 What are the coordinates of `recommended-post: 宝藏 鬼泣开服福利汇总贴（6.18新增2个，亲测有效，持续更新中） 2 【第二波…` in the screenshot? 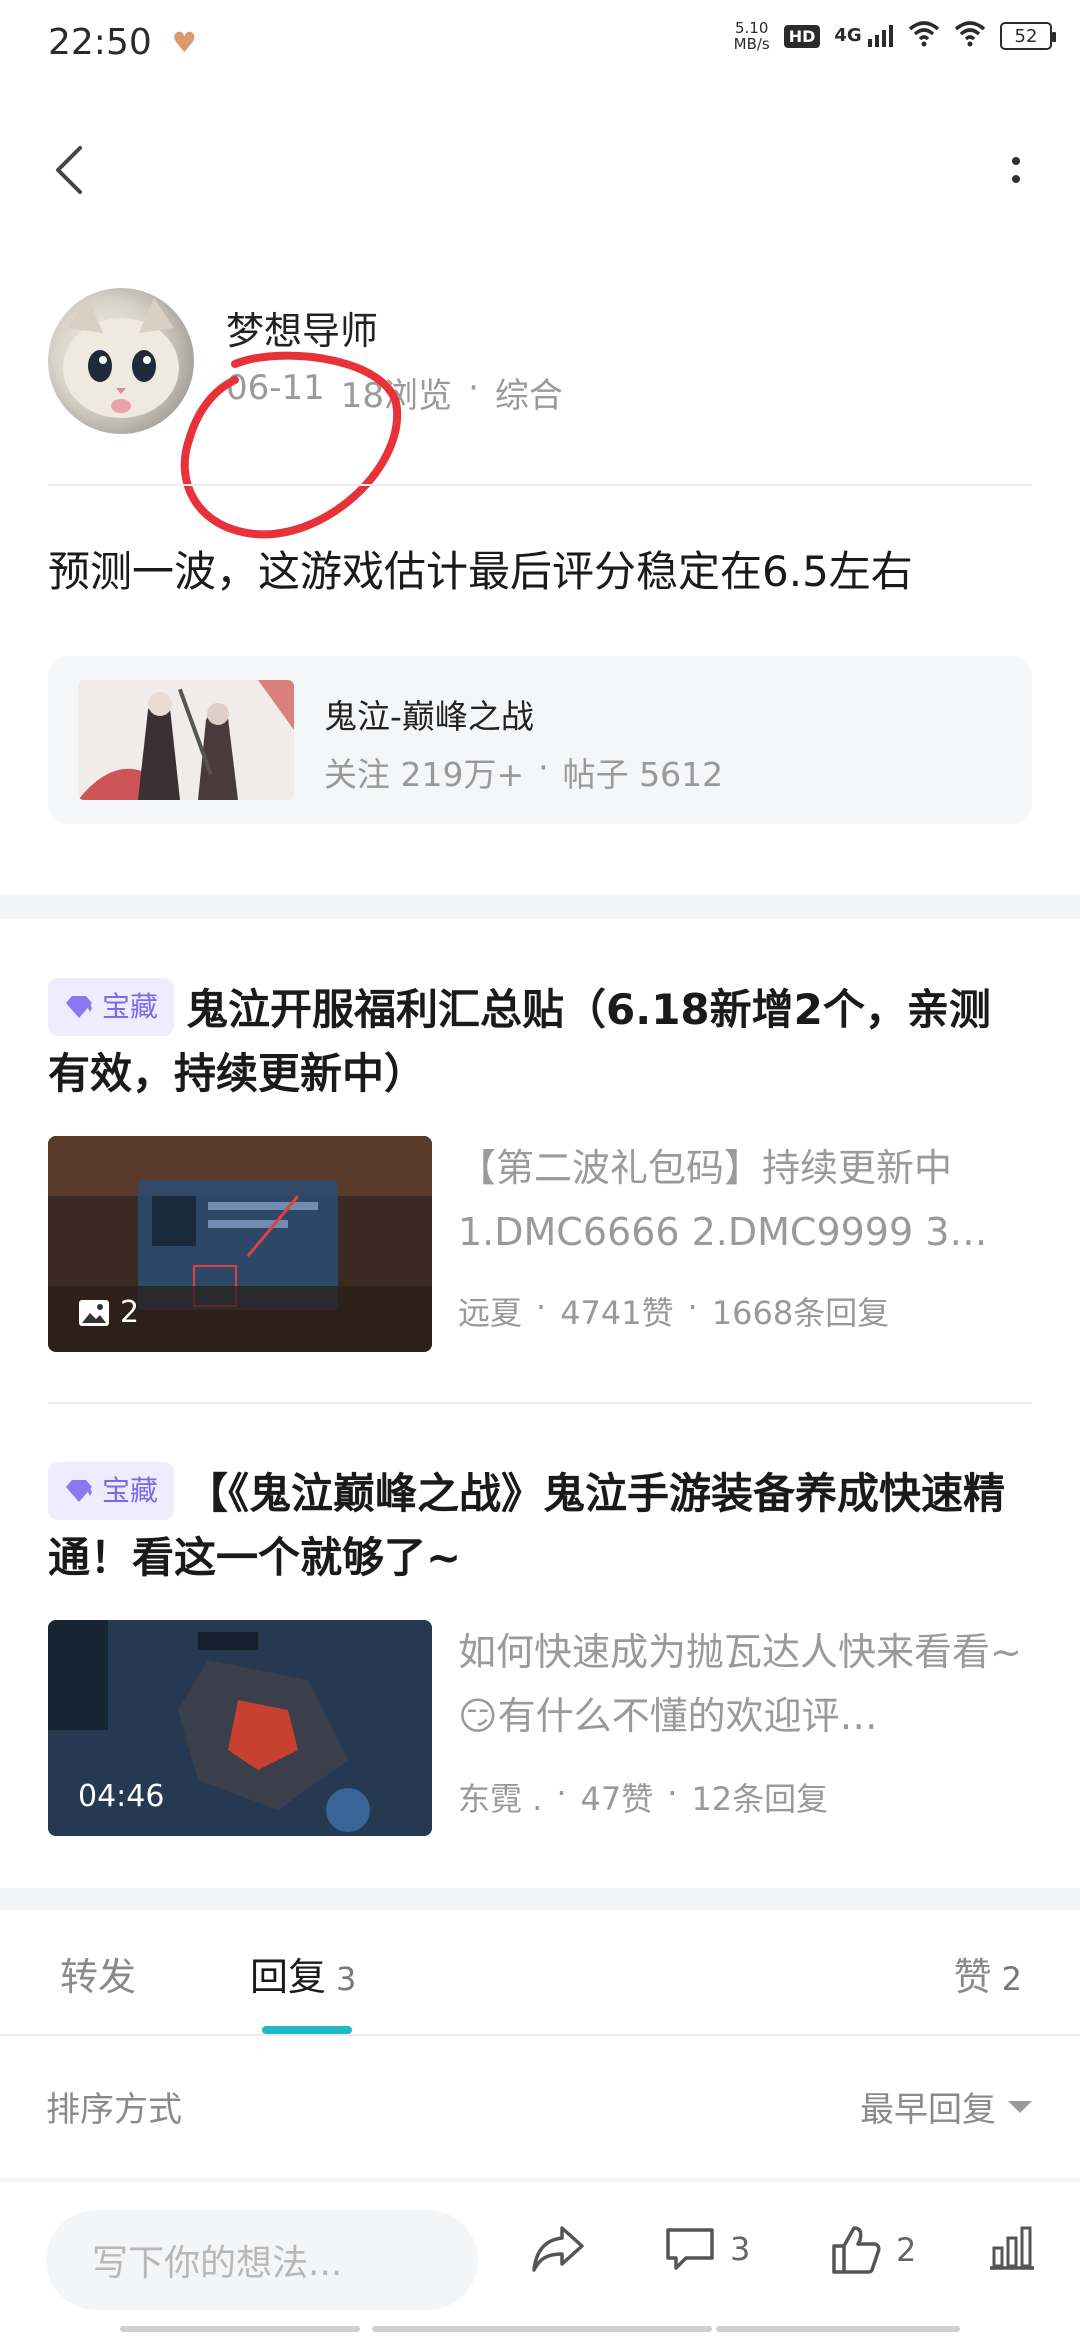 It's located at (540, 1167).